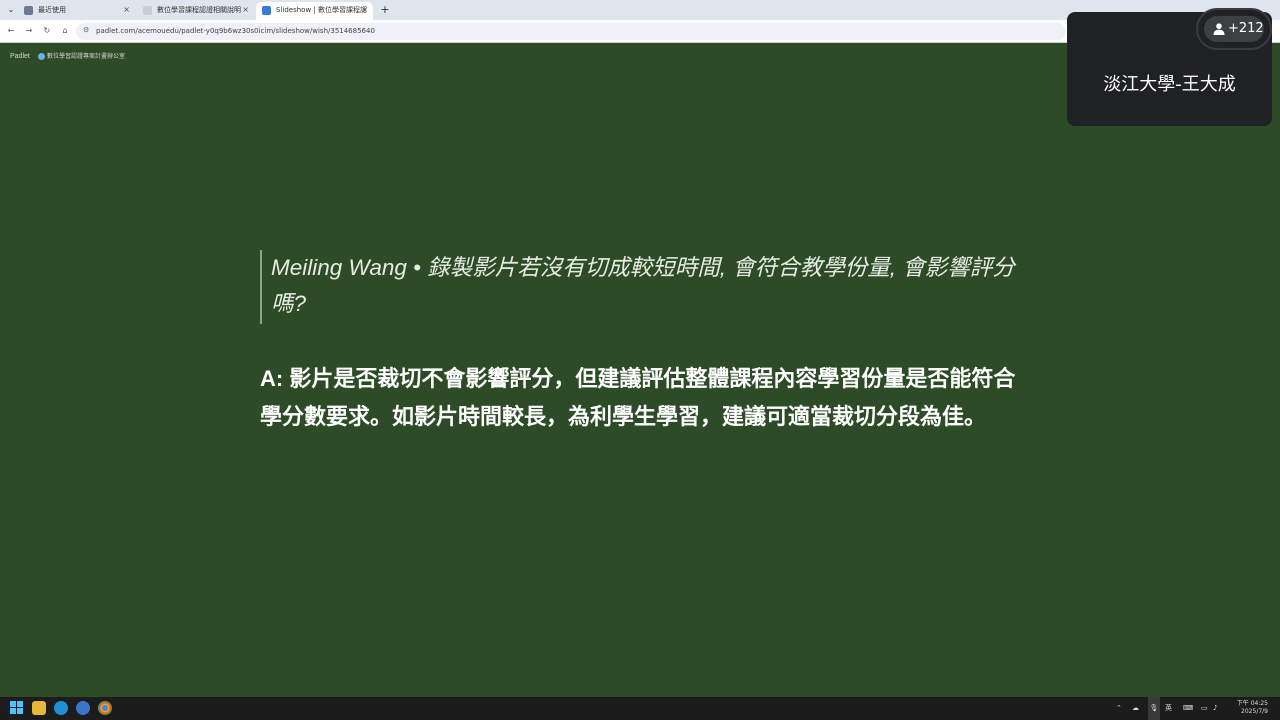  What do you see at coordinates (1135, 708) in the screenshot?
I see `network-icon: ☁` at bounding box center [1135, 708].